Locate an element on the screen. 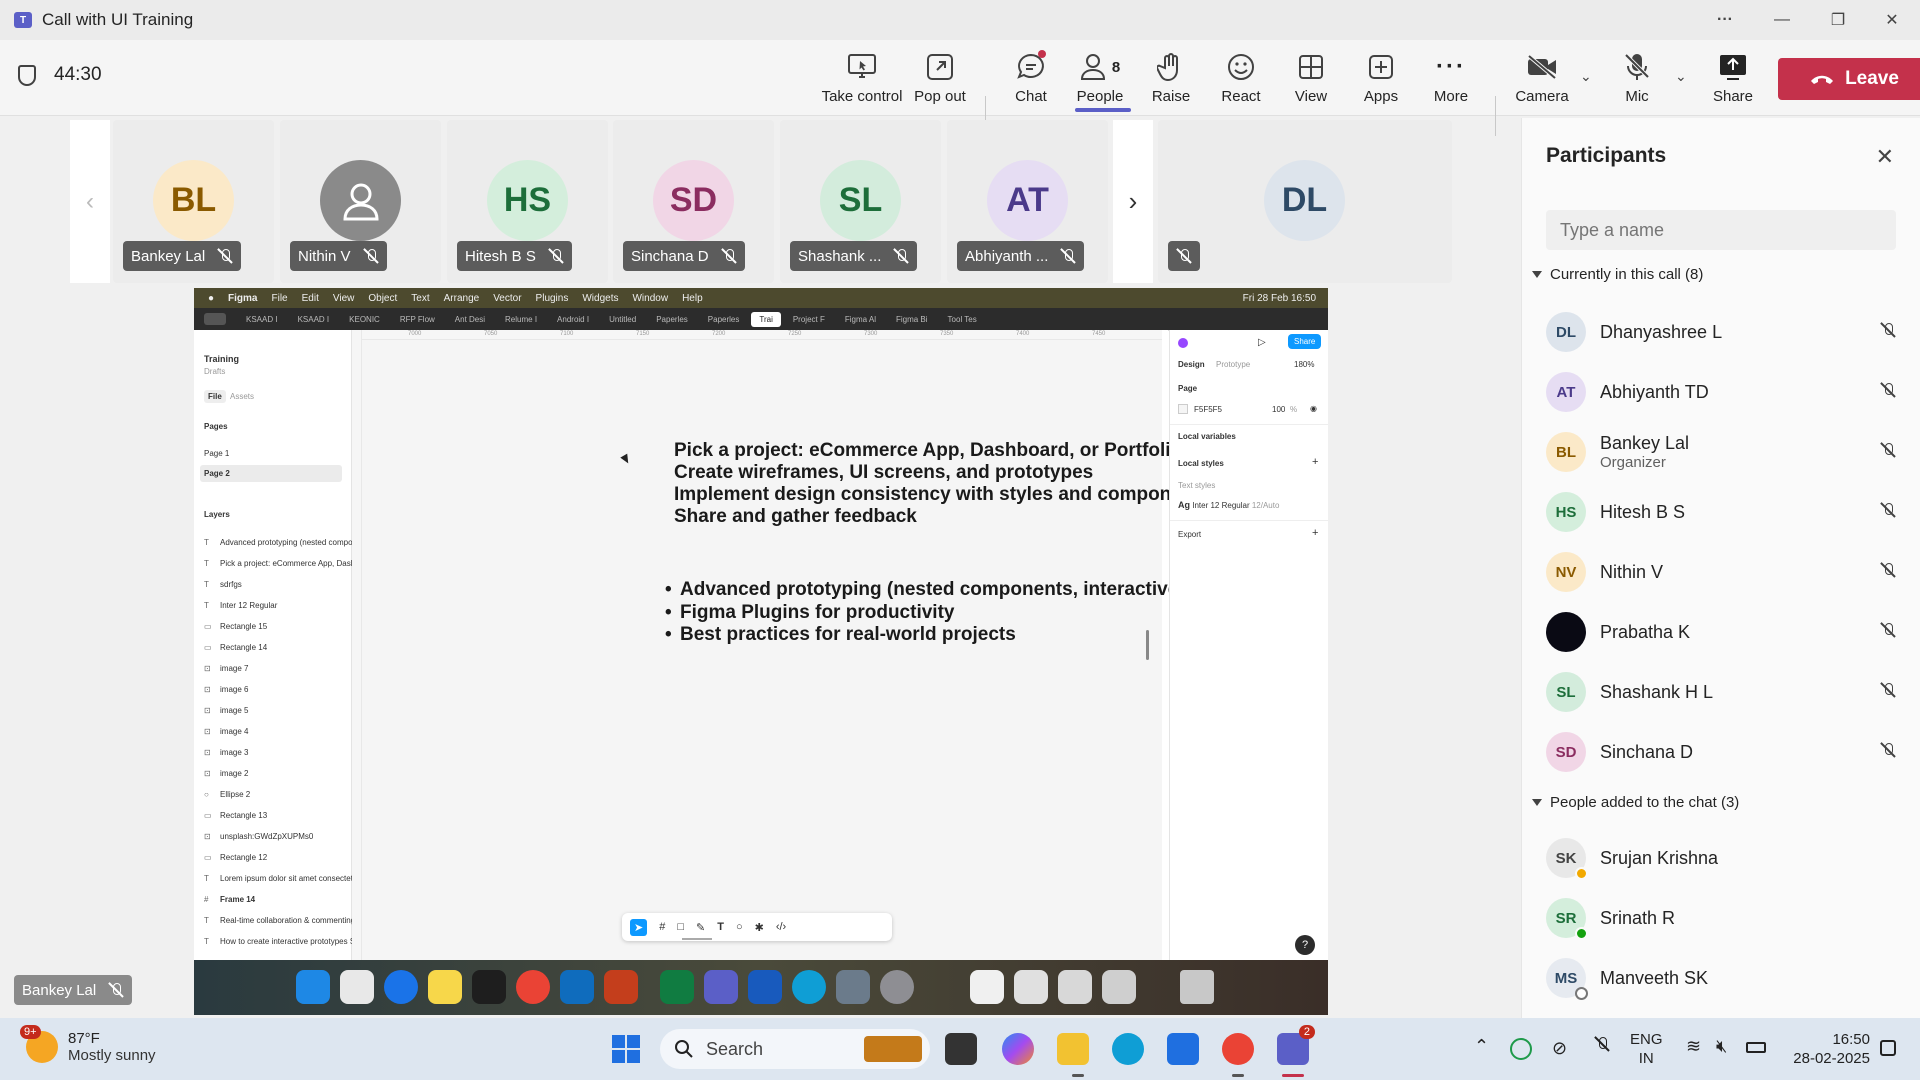 The image size is (1920, 1080). mic-button: Mic is located at coordinates (1637, 81).